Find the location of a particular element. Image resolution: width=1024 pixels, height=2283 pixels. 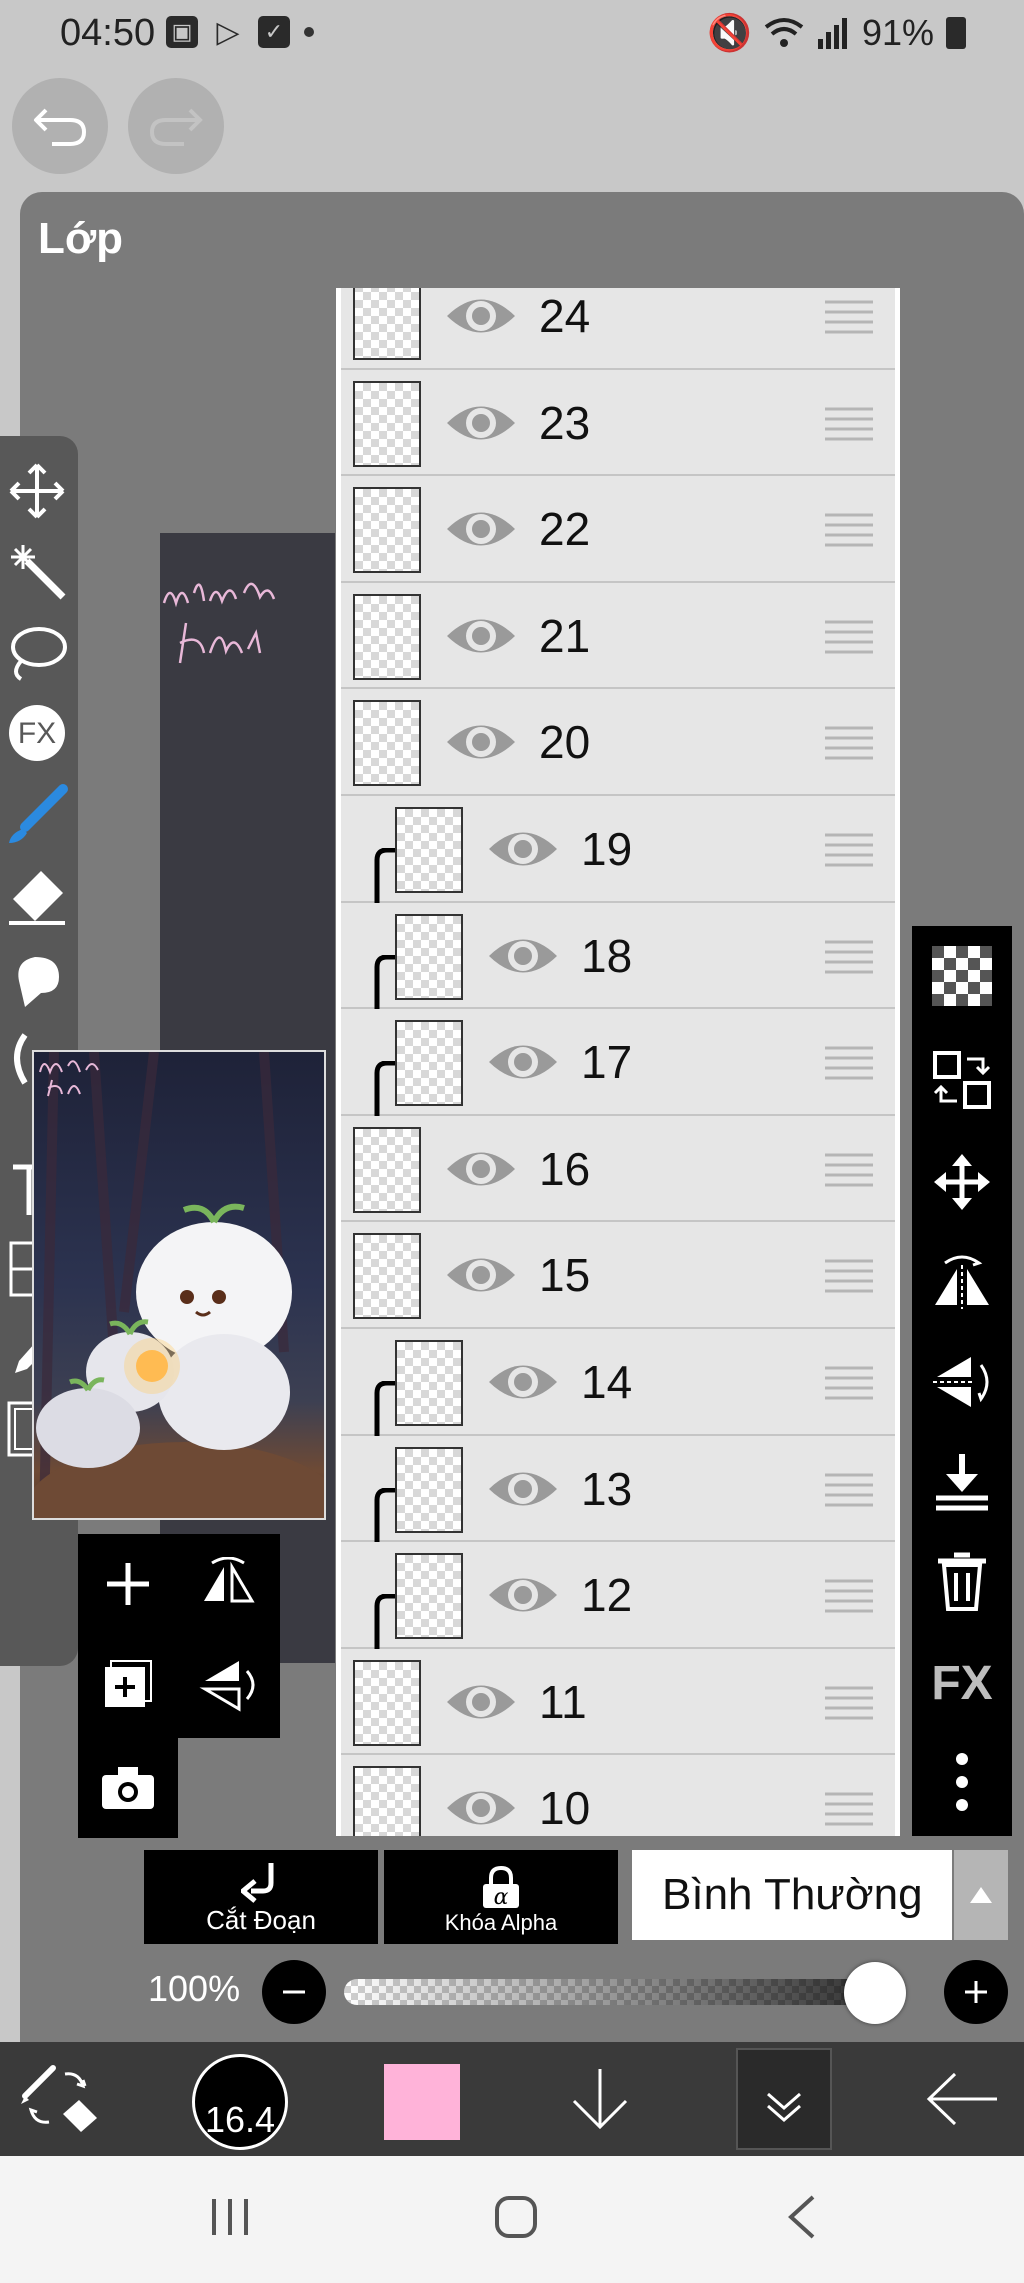

layer-row: 17 is located at coordinates (618, 1082).